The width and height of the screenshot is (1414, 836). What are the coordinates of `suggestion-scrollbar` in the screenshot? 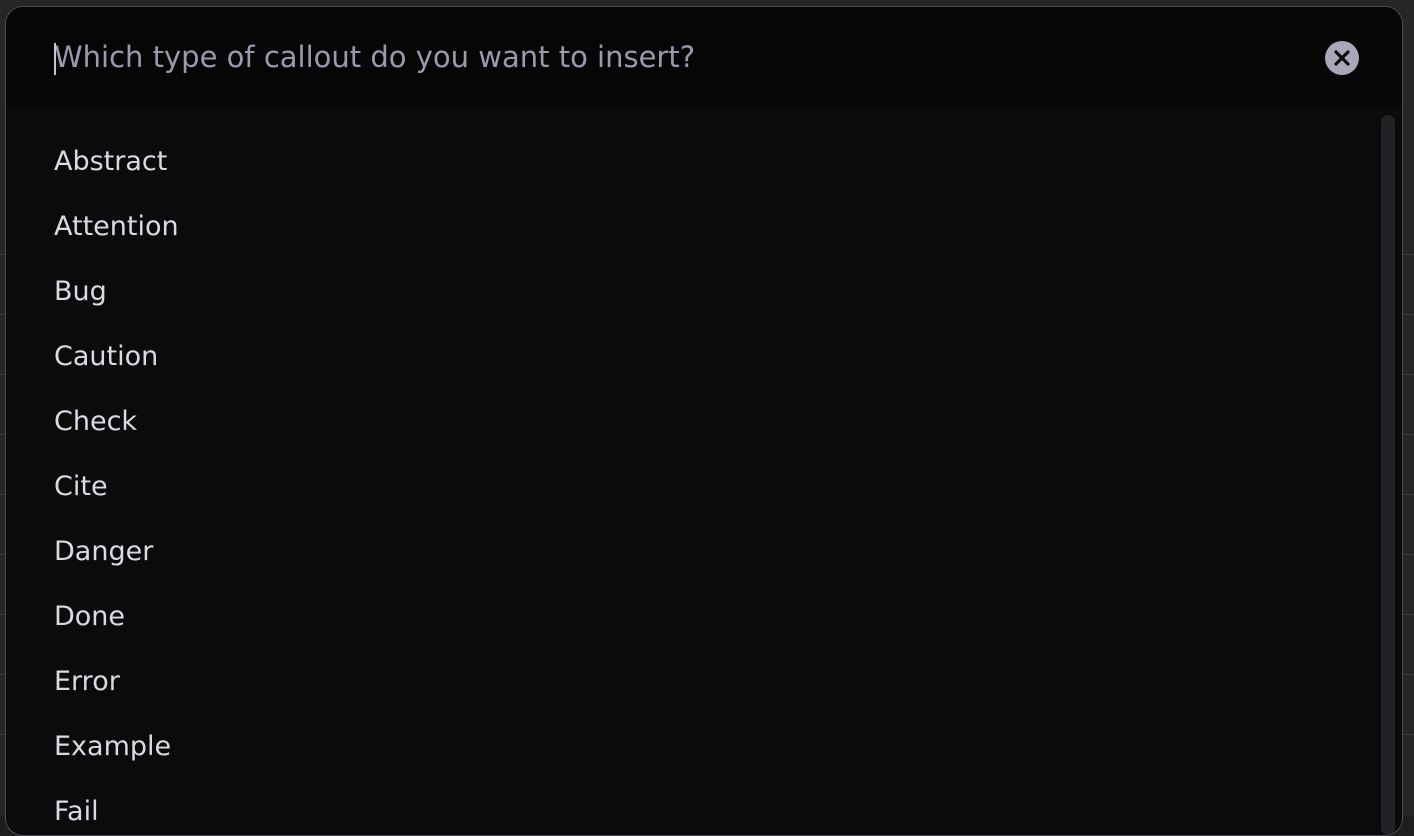 It's located at (1388, 475).